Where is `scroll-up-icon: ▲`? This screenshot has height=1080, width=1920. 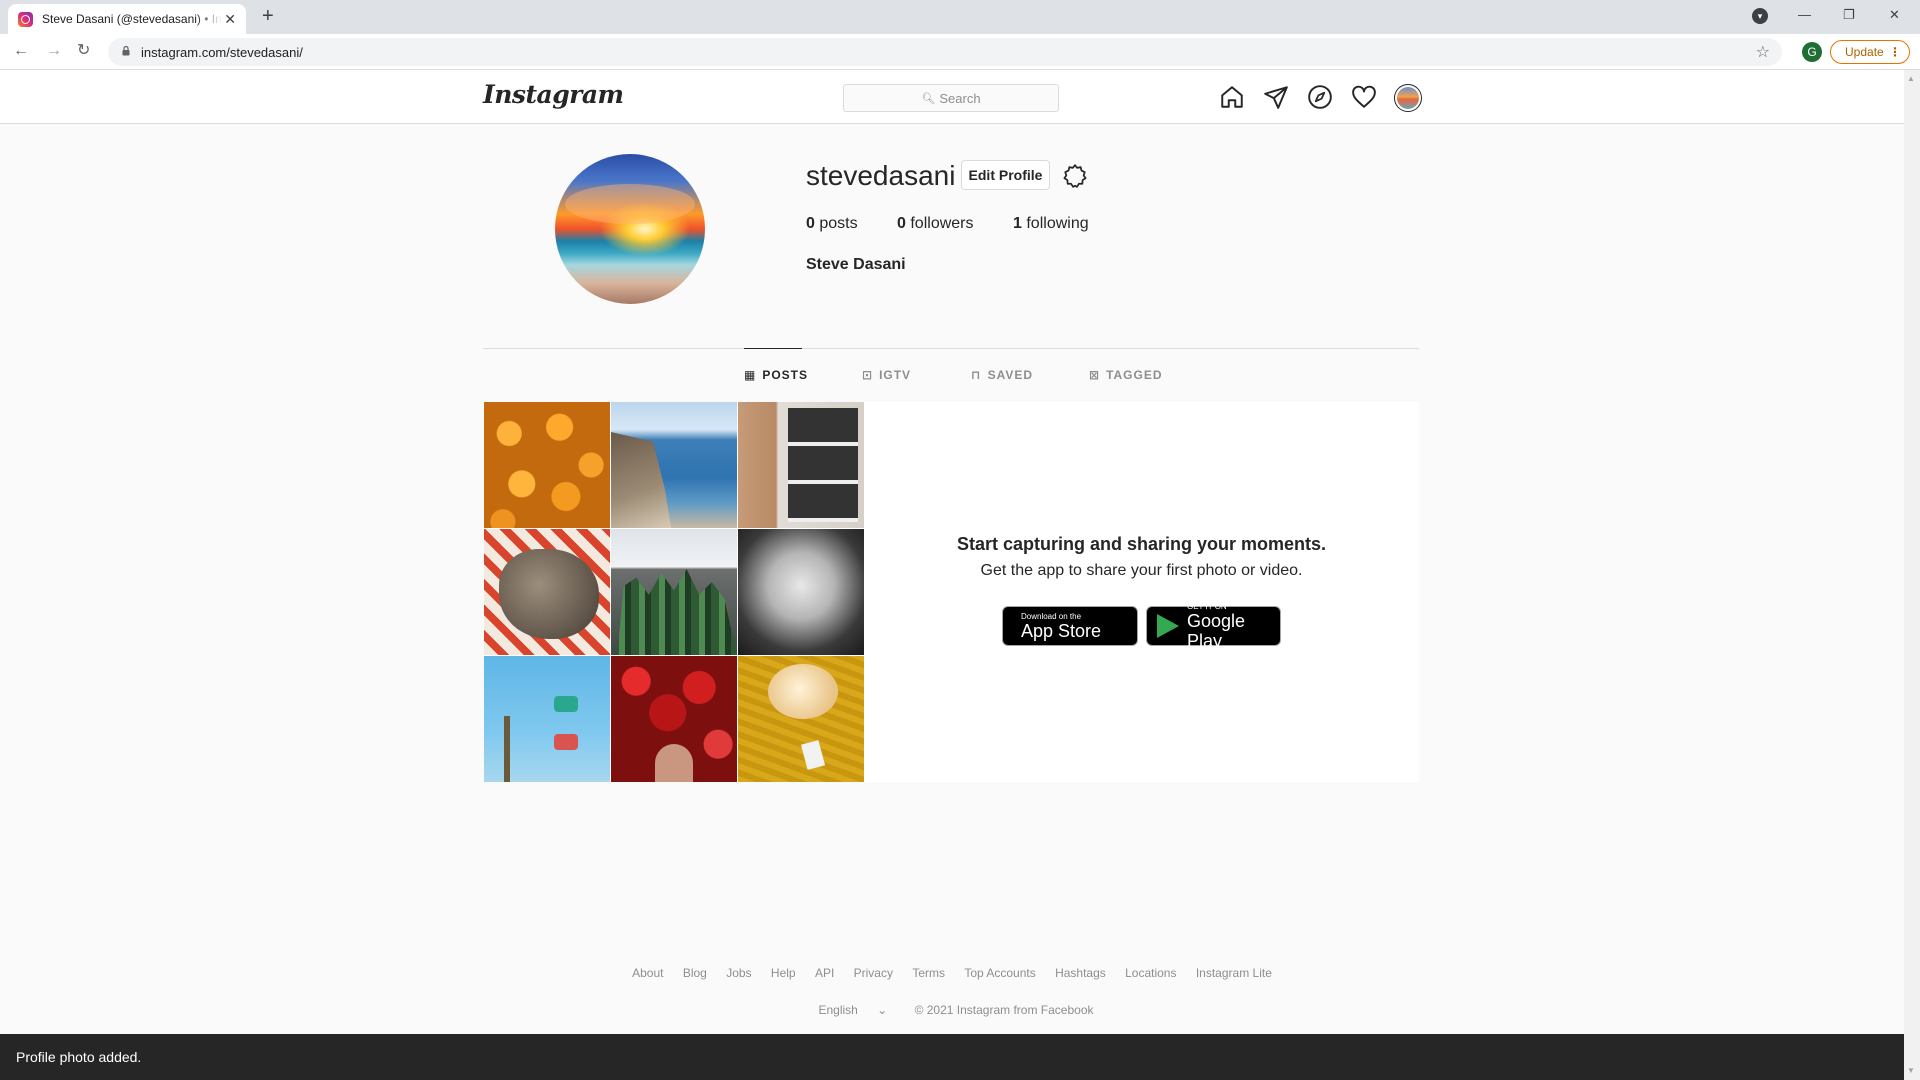 scroll-up-icon: ▲ is located at coordinates (1911, 78).